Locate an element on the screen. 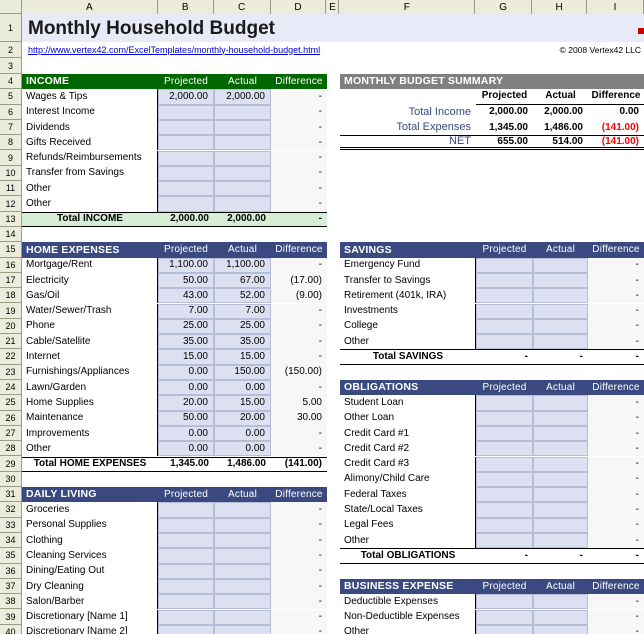 The height and width of the screenshot is (634, 644). projected-input: 15.00 is located at coordinates (186, 357).